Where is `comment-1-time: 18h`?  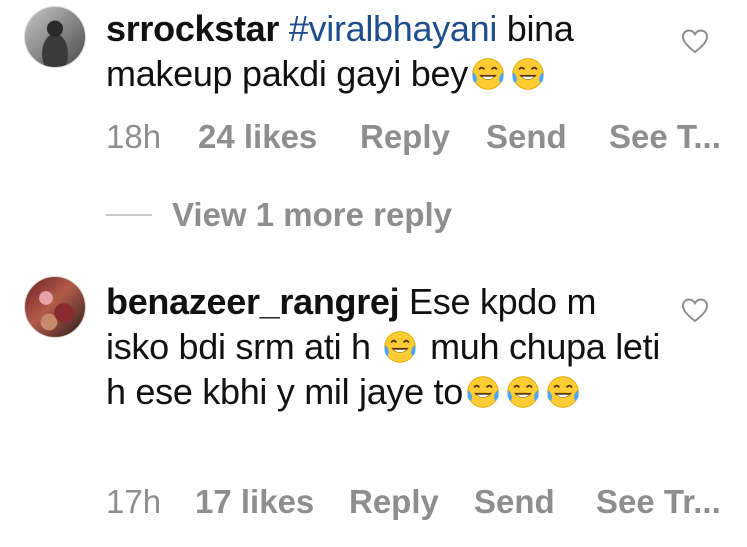
comment-1-time: 18h is located at coordinates (134, 136).